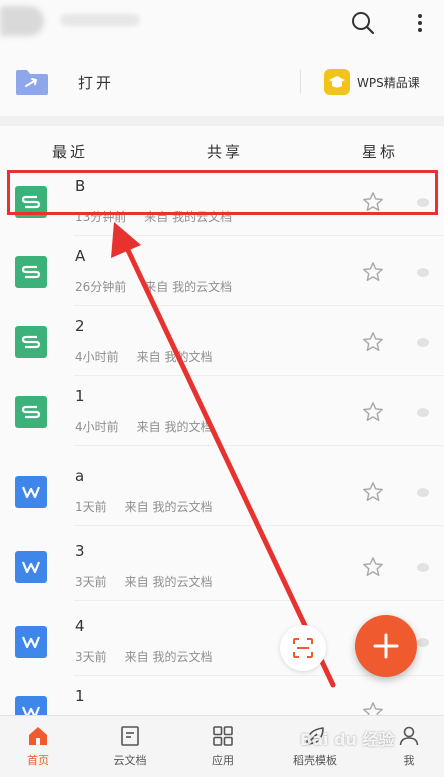  I want to click on nav-home: 首页, so click(41, 746).